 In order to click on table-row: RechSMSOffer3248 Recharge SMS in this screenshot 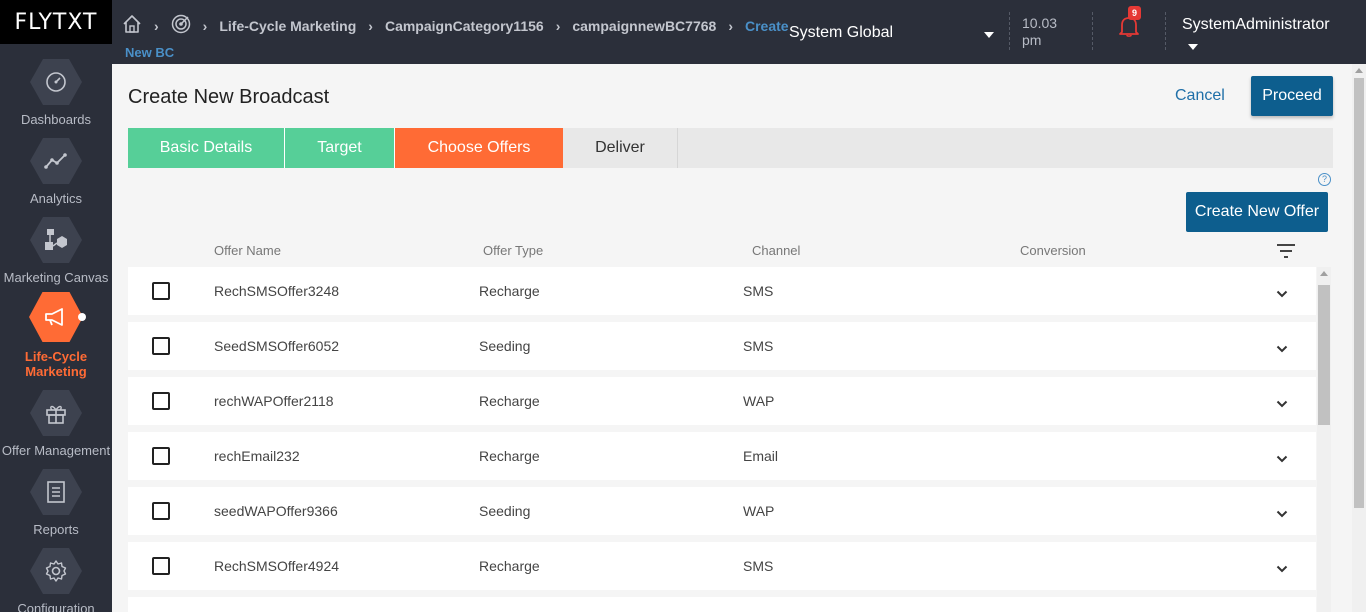, I will do `click(722, 291)`.